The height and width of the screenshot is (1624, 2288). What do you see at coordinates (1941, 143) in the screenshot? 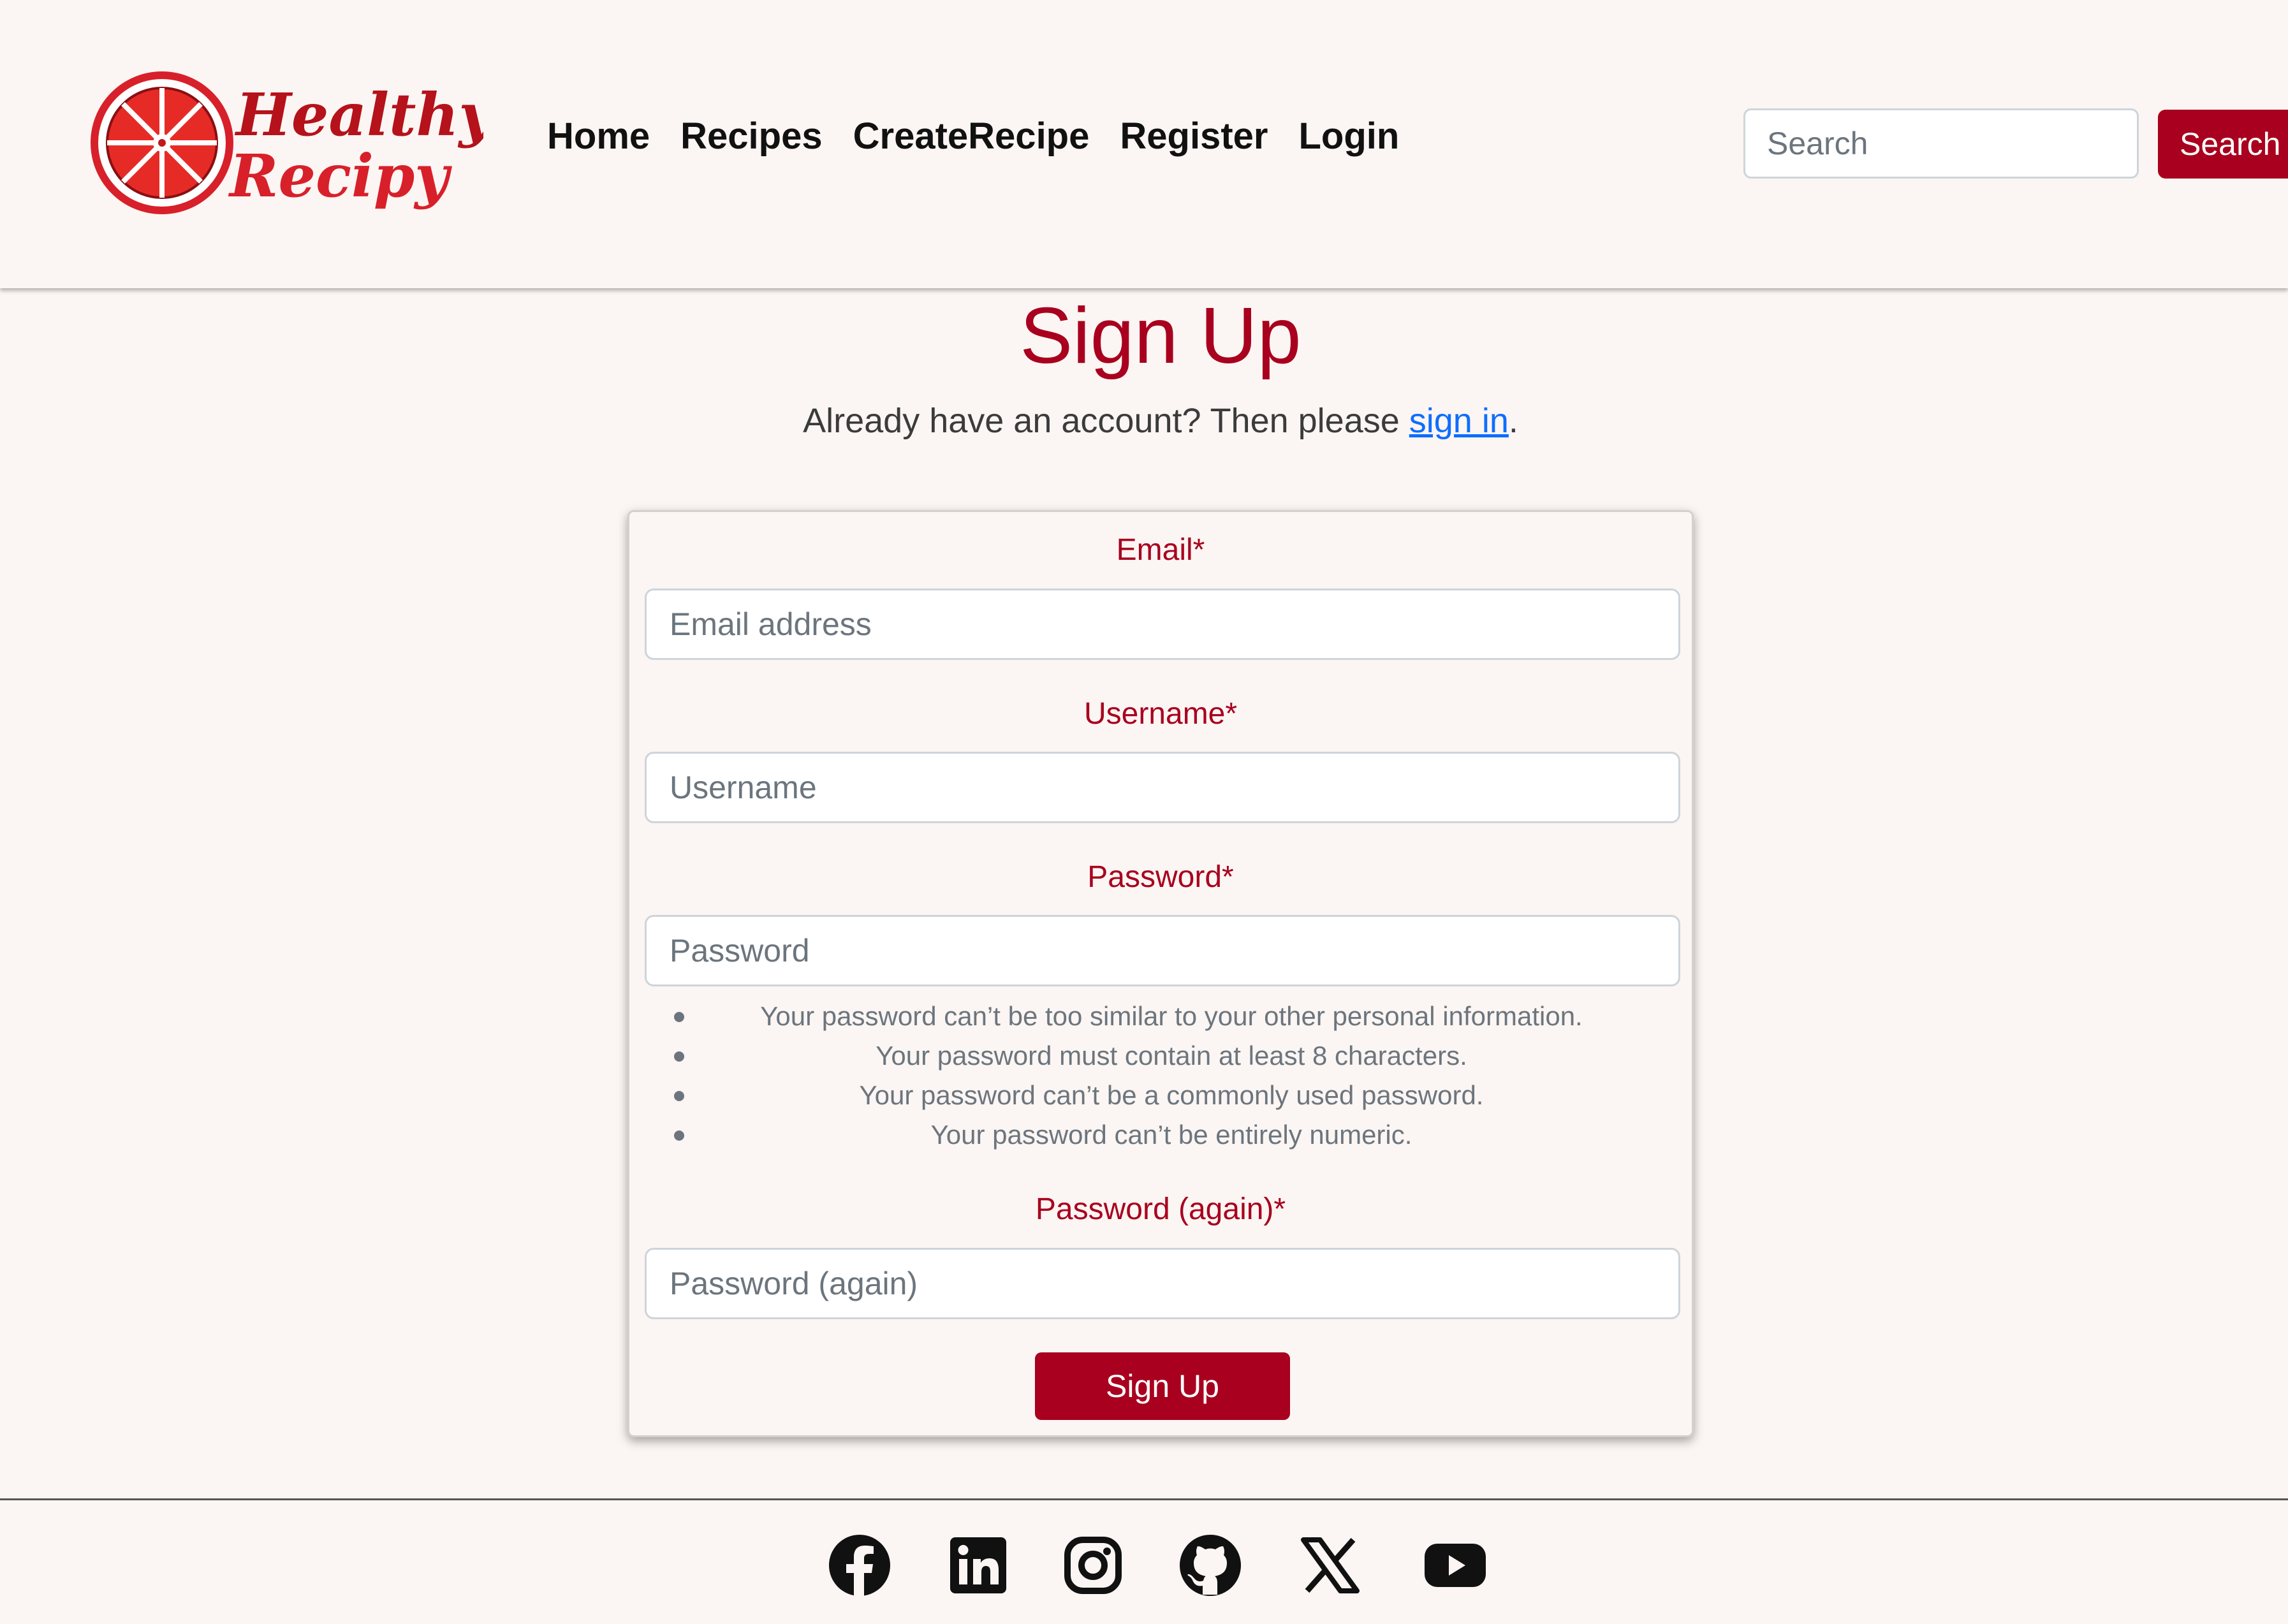
I see `search-input` at bounding box center [1941, 143].